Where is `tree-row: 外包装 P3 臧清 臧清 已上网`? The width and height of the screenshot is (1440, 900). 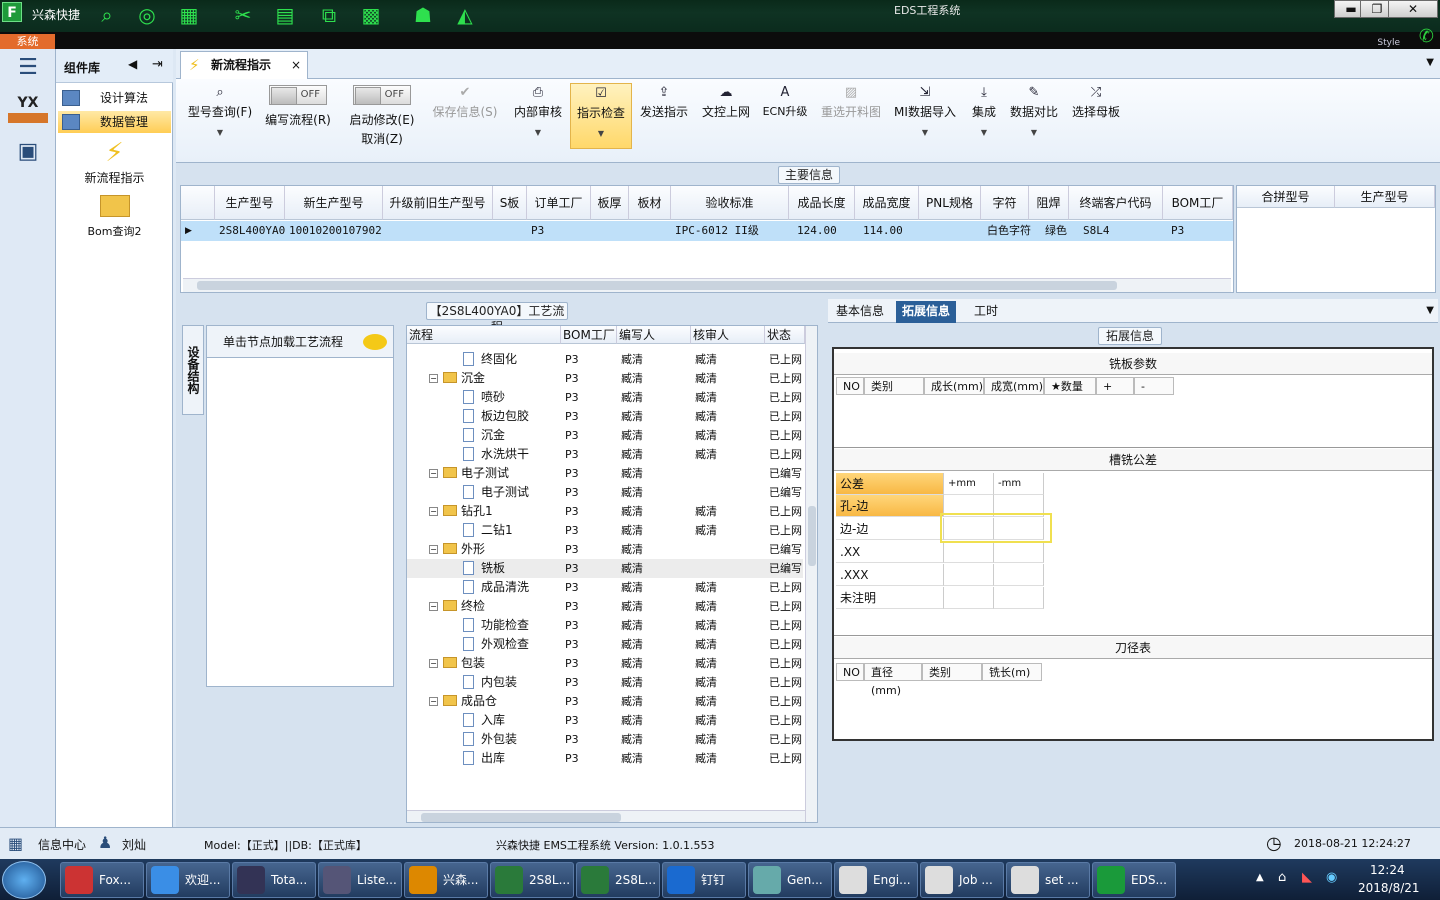
tree-row: 外包装 P3 臧清 臧清 已上网 is located at coordinates (605, 739).